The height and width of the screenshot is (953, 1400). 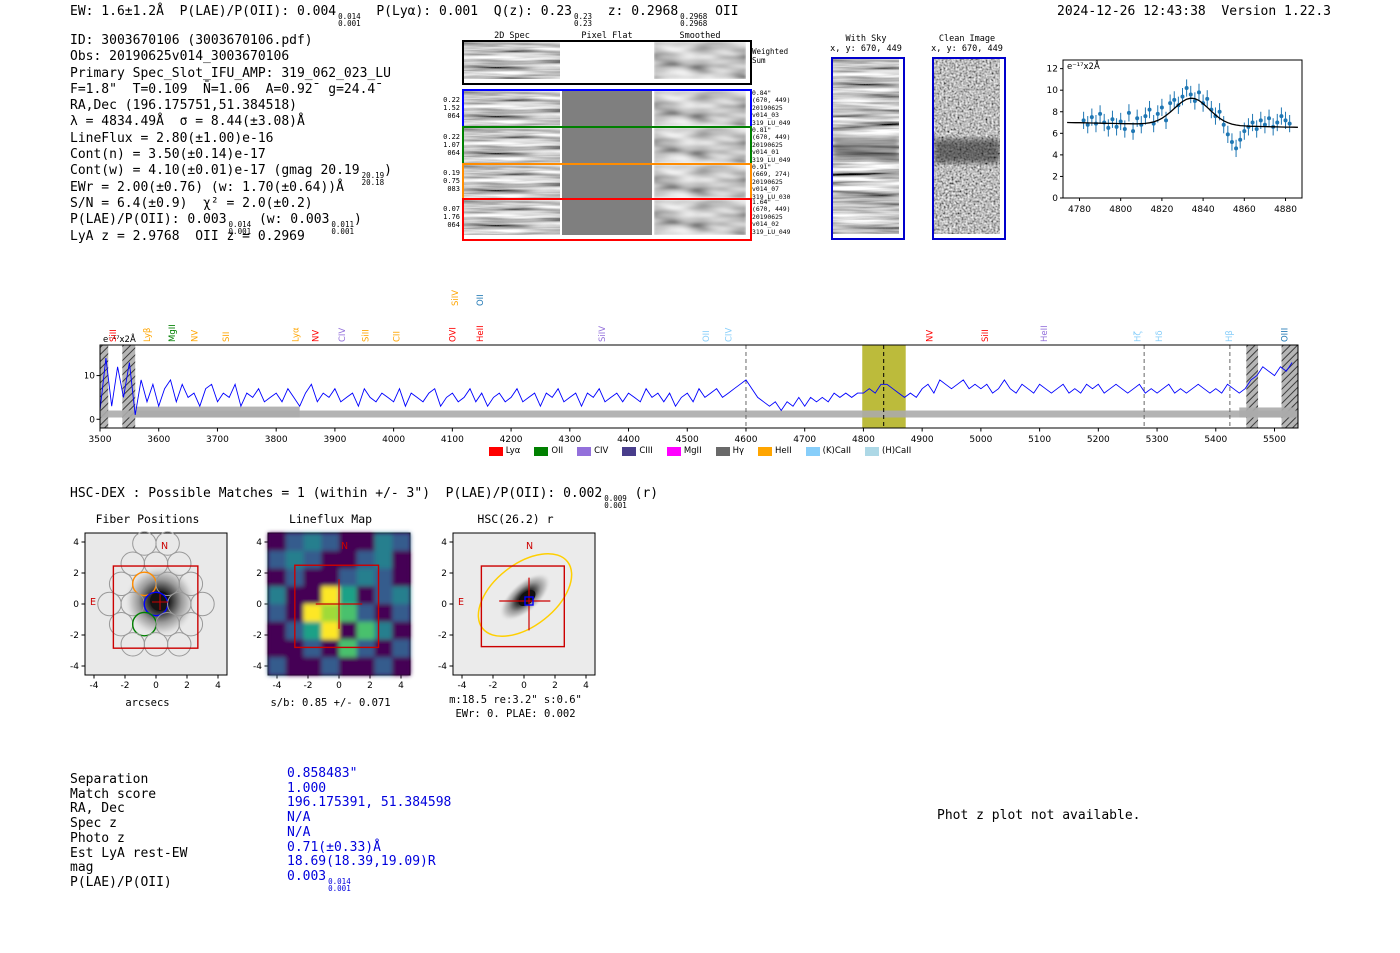 I want to click on report-meta: 2024-12-26 12:43:38 Version 1.22.3, so click(x=1194, y=12).